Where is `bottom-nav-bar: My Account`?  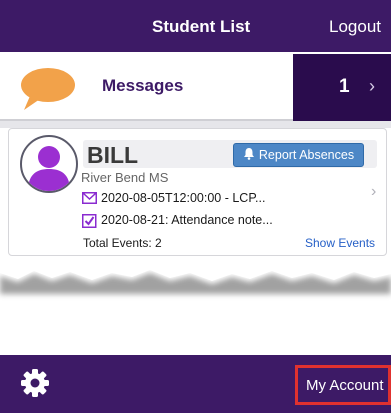
bottom-nav-bar: My Account is located at coordinates (195, 384).